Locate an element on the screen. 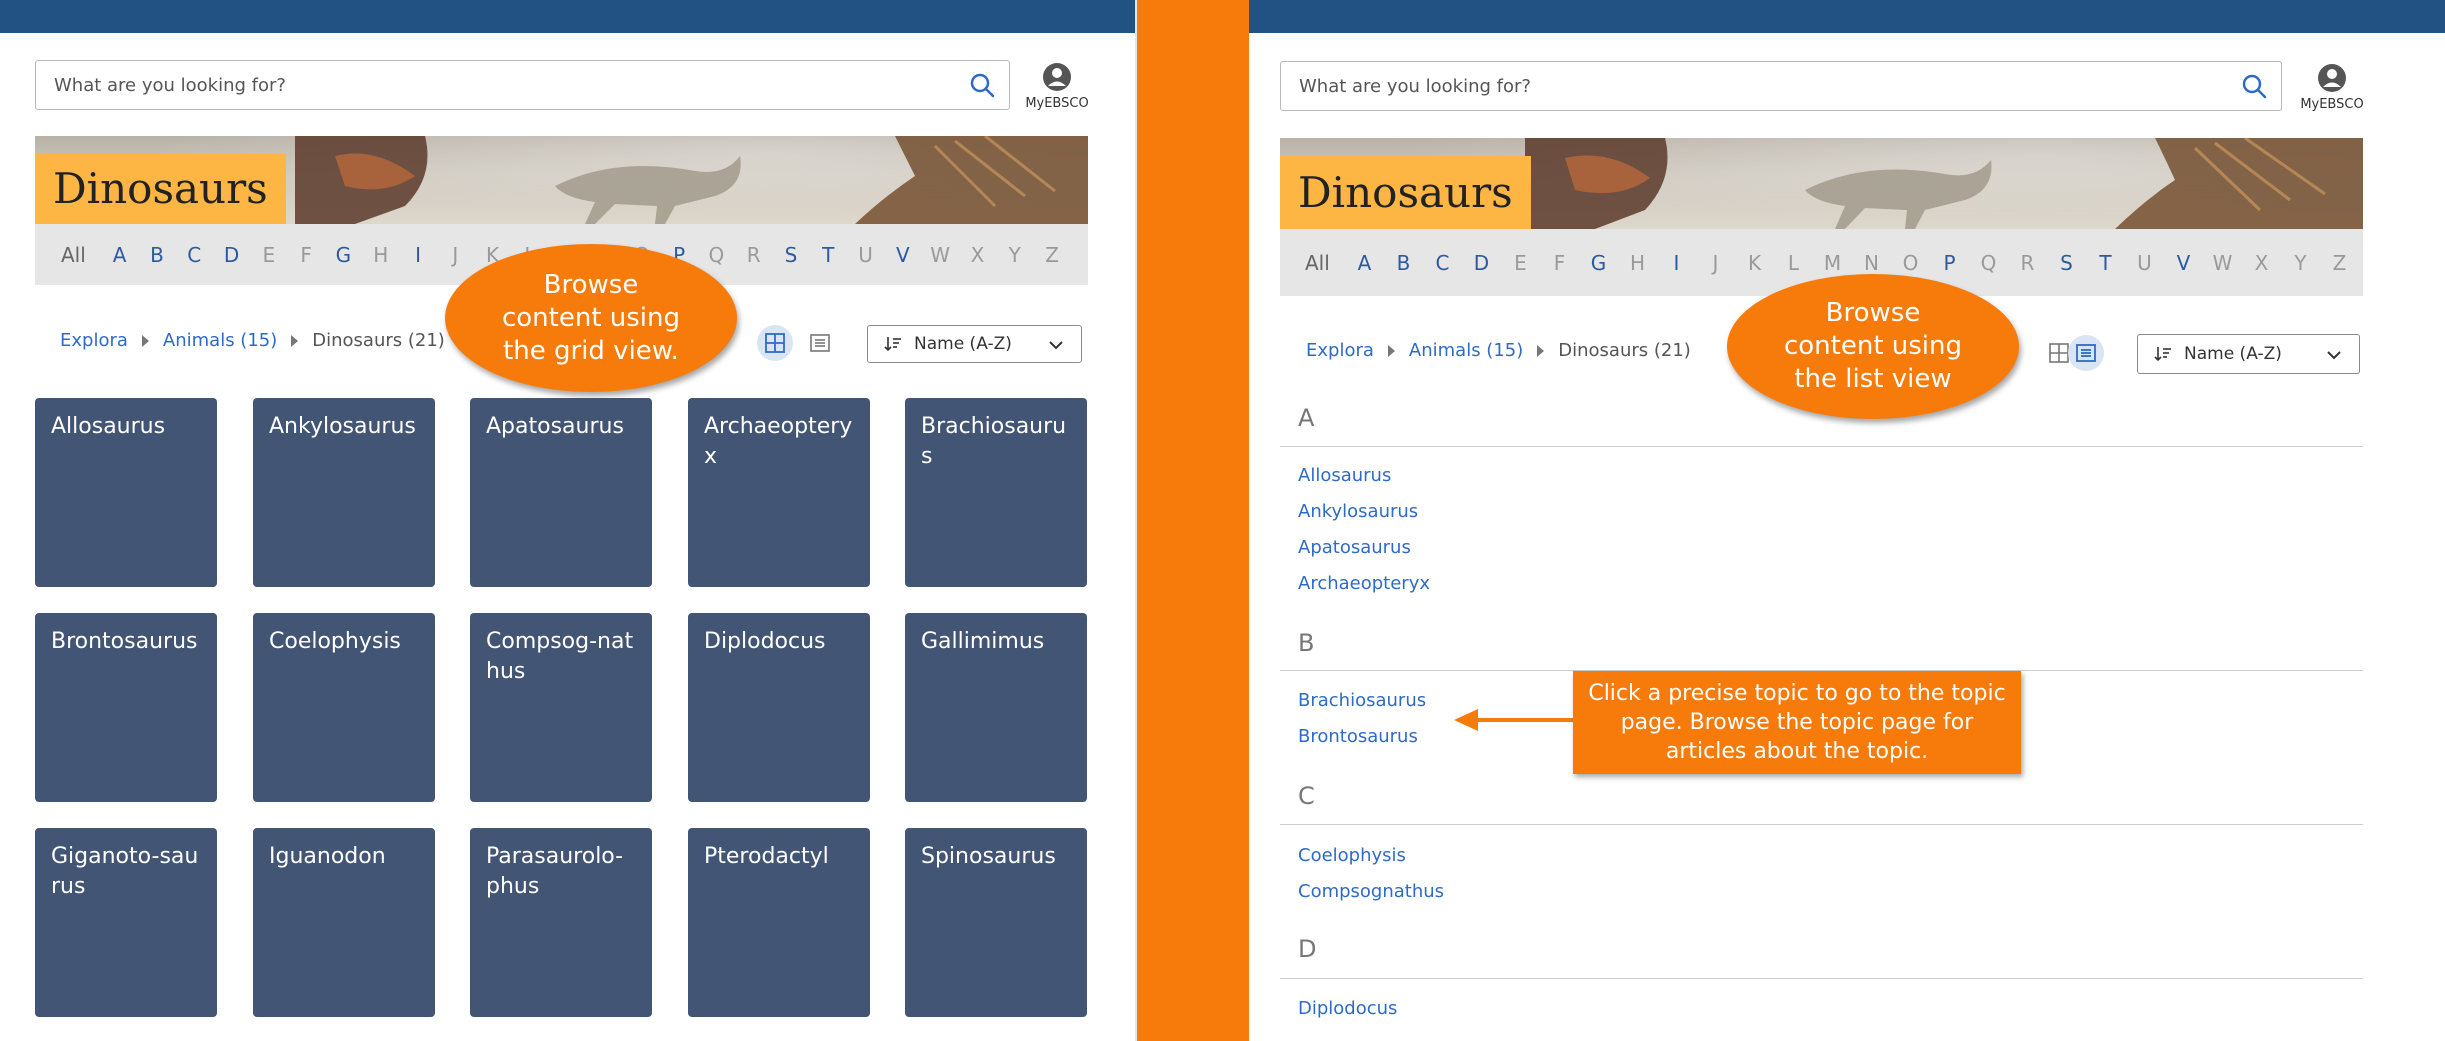 This screenshot has width=2445, height=1041. alphabet-letter-l: L is located at coordinates (1793, 262).